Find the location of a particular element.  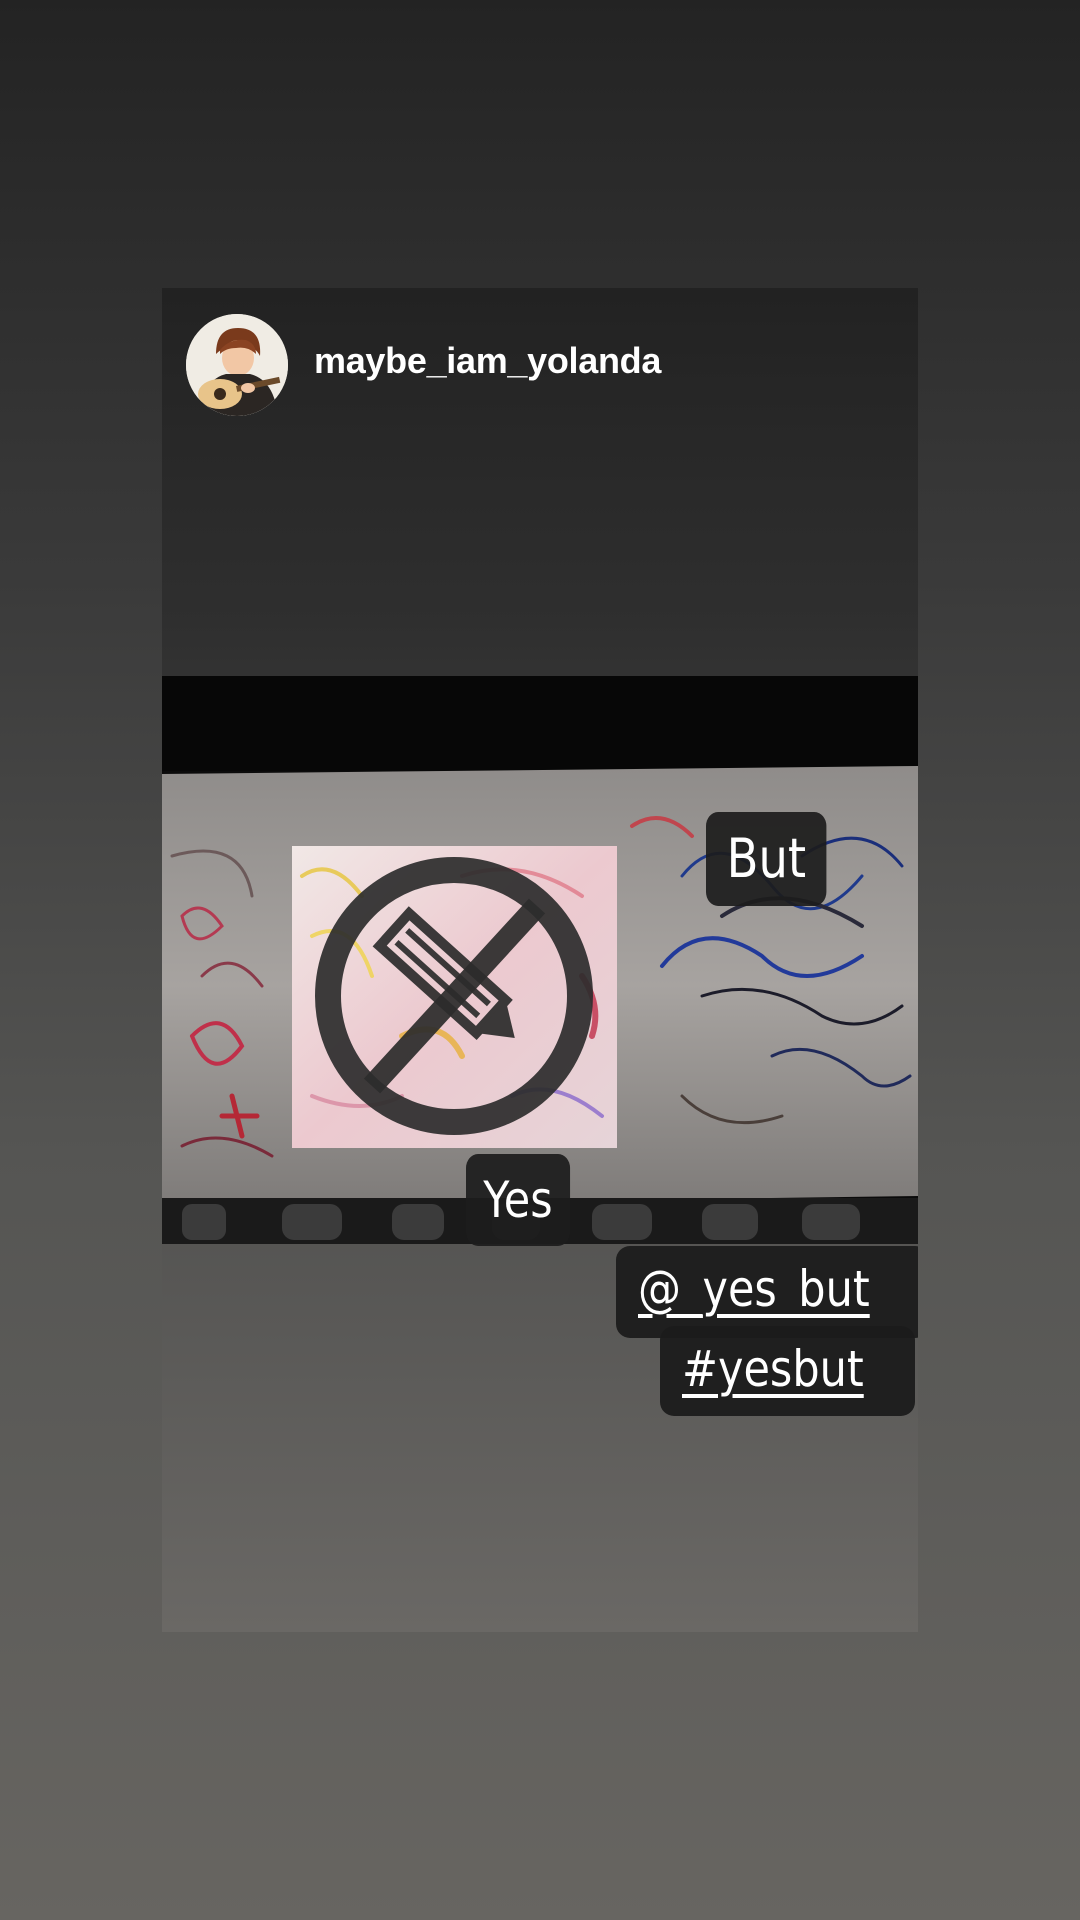

yes-sticker: Yes is located at coordinates (518, 1200).